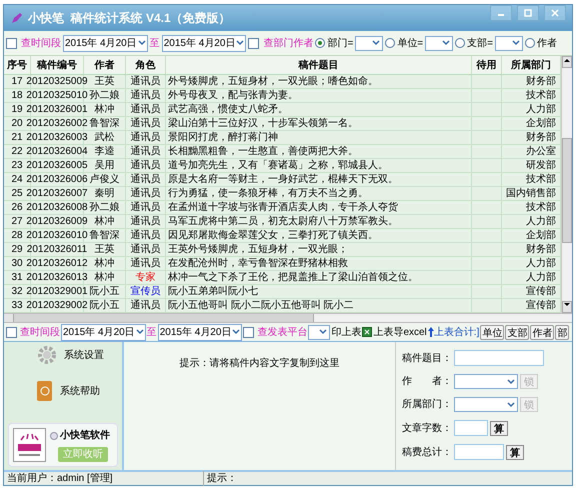 Image resolution: width=576 pixels, height=500 pixels. What do you see at coordinates (367, 332) in the screenshot?
I see `spreadsheet-icon` at bounding box center [367, 332].